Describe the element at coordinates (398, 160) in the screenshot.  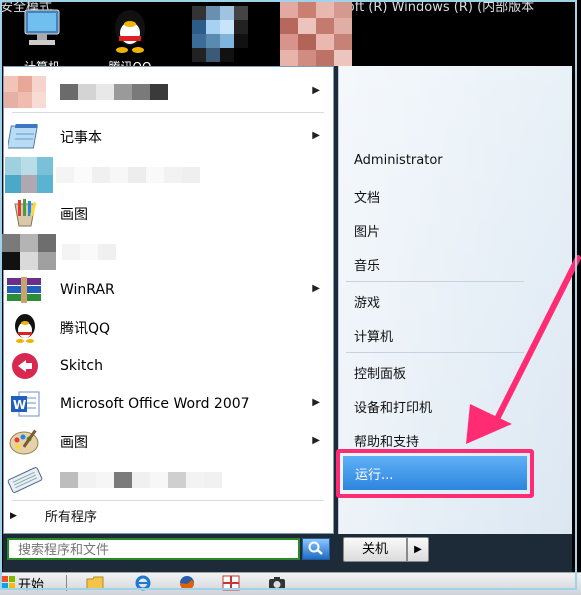
I see `right-item-administrator: Administrator` at that location.